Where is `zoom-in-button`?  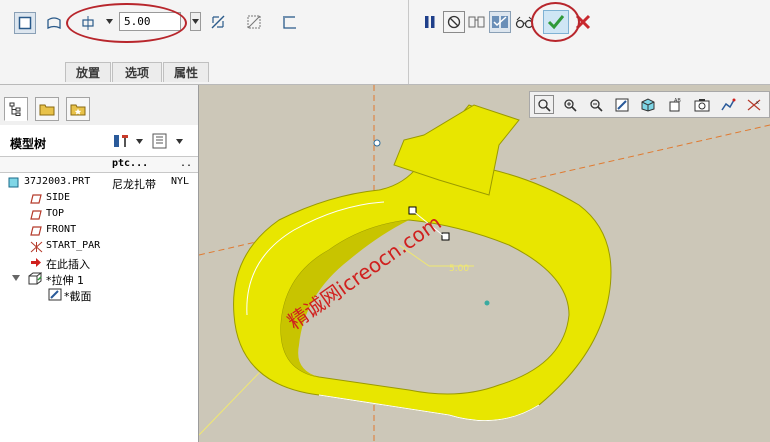 zoom-in-button is located at coordinates (570, 104).